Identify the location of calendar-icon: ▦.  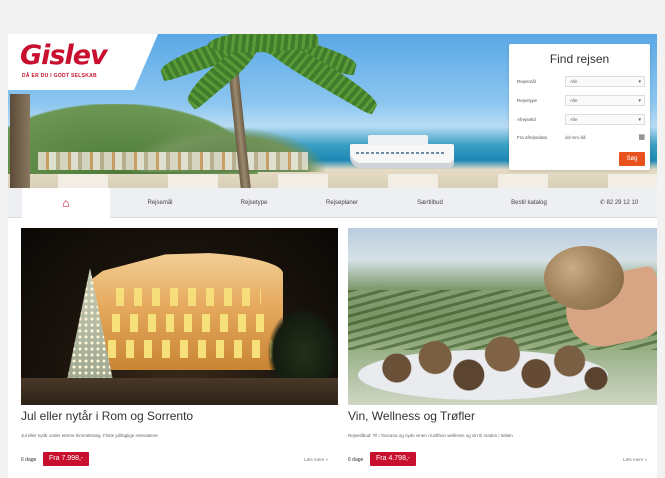
(641, 137).